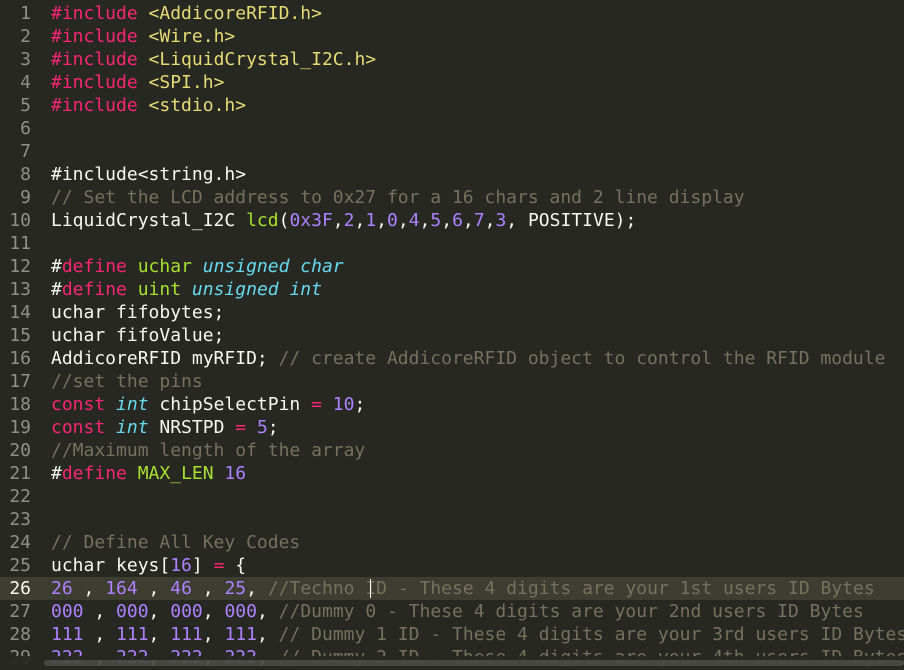  Describe the element at coordinates (452, 105) in the screenshot. I see `code-line: 5 #include <stdio.h>` at that location.